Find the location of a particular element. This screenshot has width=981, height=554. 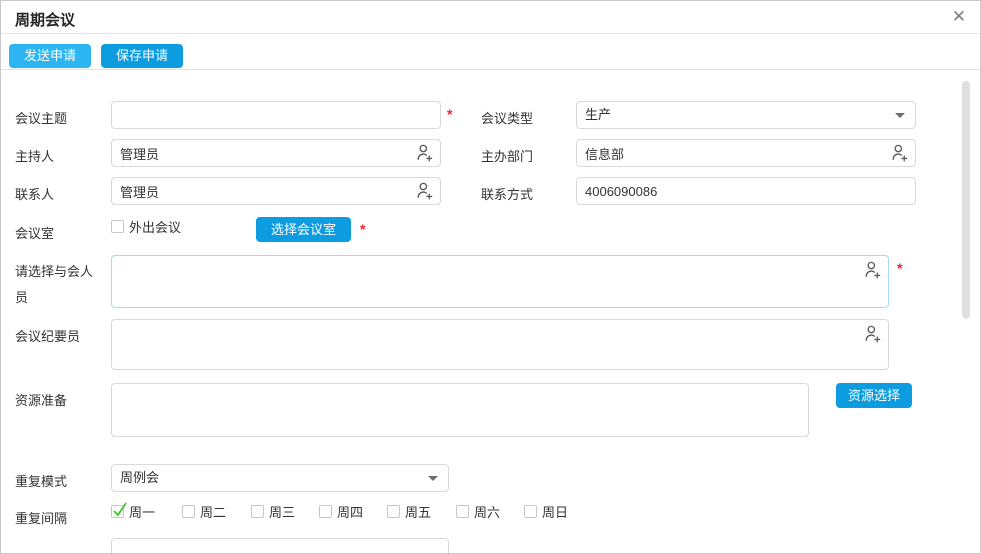

meeting-type-label: 会议类型 is located at coordinates (507, 118).